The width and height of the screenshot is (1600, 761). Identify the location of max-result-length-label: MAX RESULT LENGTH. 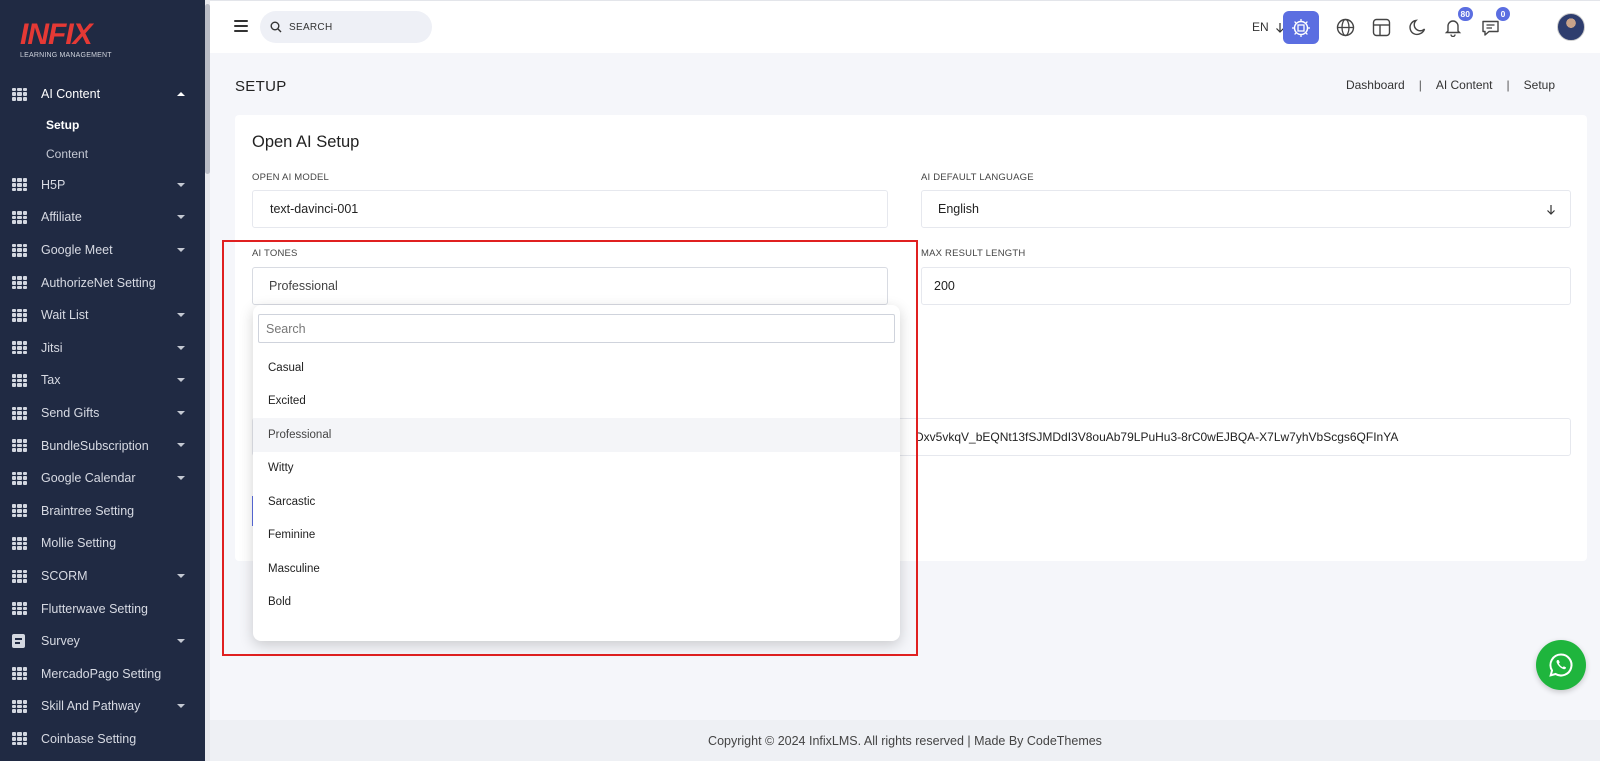
(973, 253).